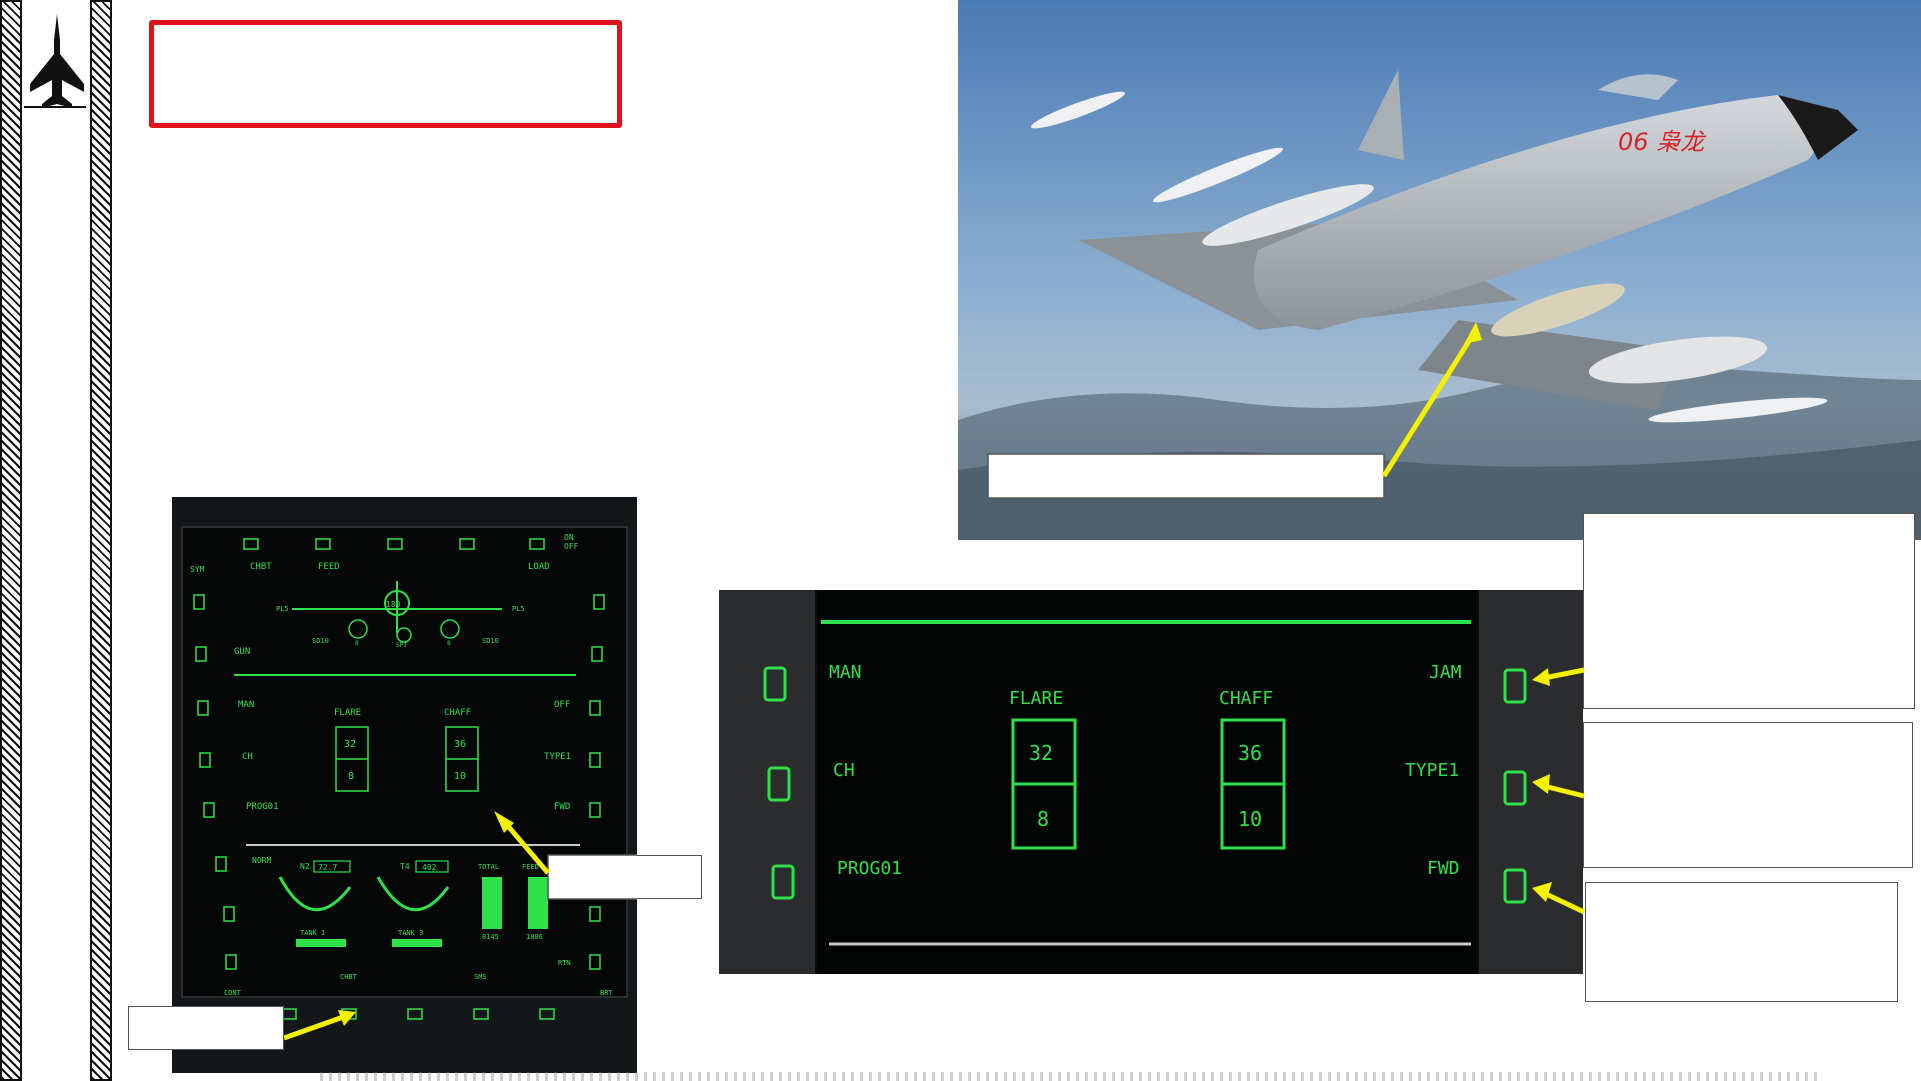 Image resolution: width=1921 pixels, height=1081 pixels. I want to click on tail-code: 06 枭龙, so click(1662, 142).